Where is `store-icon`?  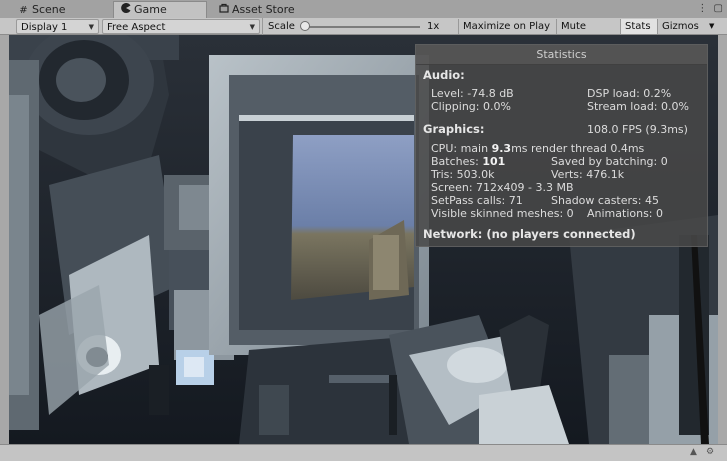 store-icon is located at coordinates (223, 11).